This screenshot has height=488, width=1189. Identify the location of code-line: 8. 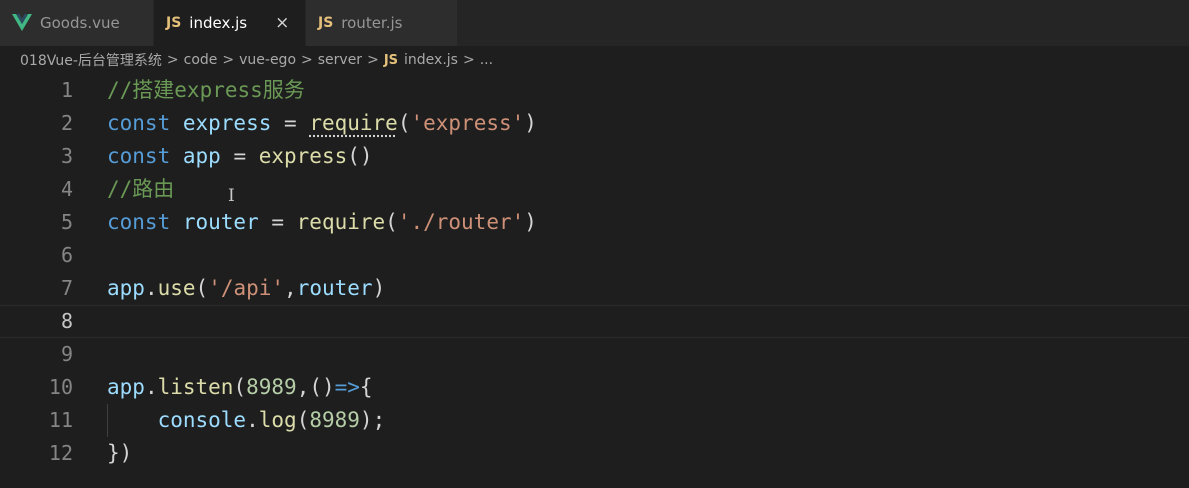
(594, 321).